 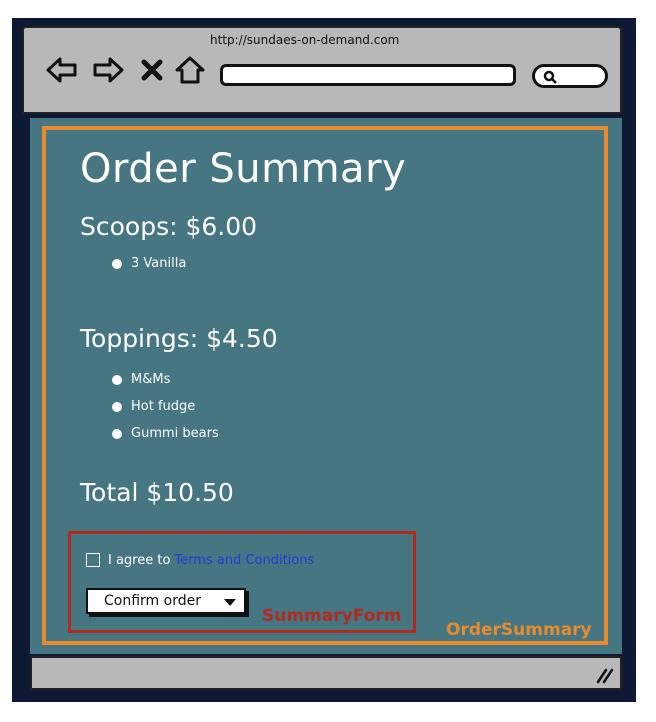 I want to click on order-total: Total $10.50, so click(x=157, y=492).